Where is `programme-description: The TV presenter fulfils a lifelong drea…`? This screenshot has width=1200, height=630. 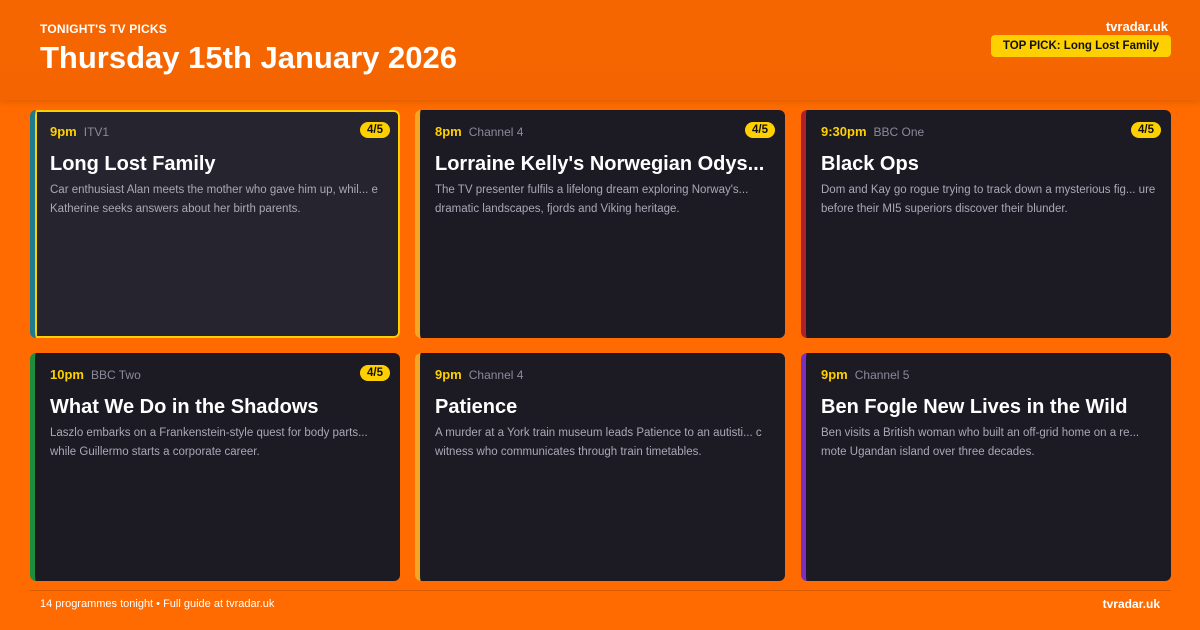 programme-description: The TV presenter fulfils a lifelong drea… is located at coordinates (592, 199).